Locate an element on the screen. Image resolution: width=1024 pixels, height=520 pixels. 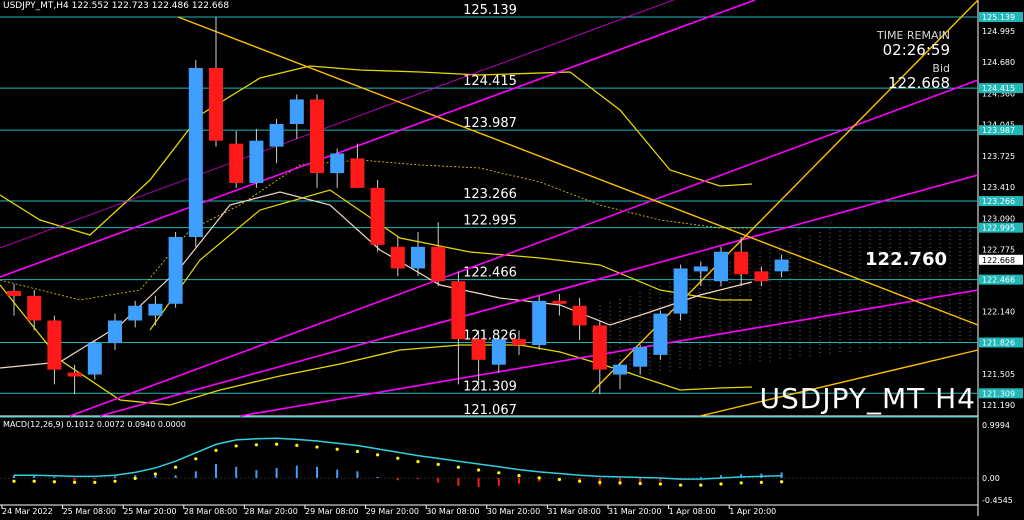
price-tag-label: 122.668 is located at coordinates (998, 260).